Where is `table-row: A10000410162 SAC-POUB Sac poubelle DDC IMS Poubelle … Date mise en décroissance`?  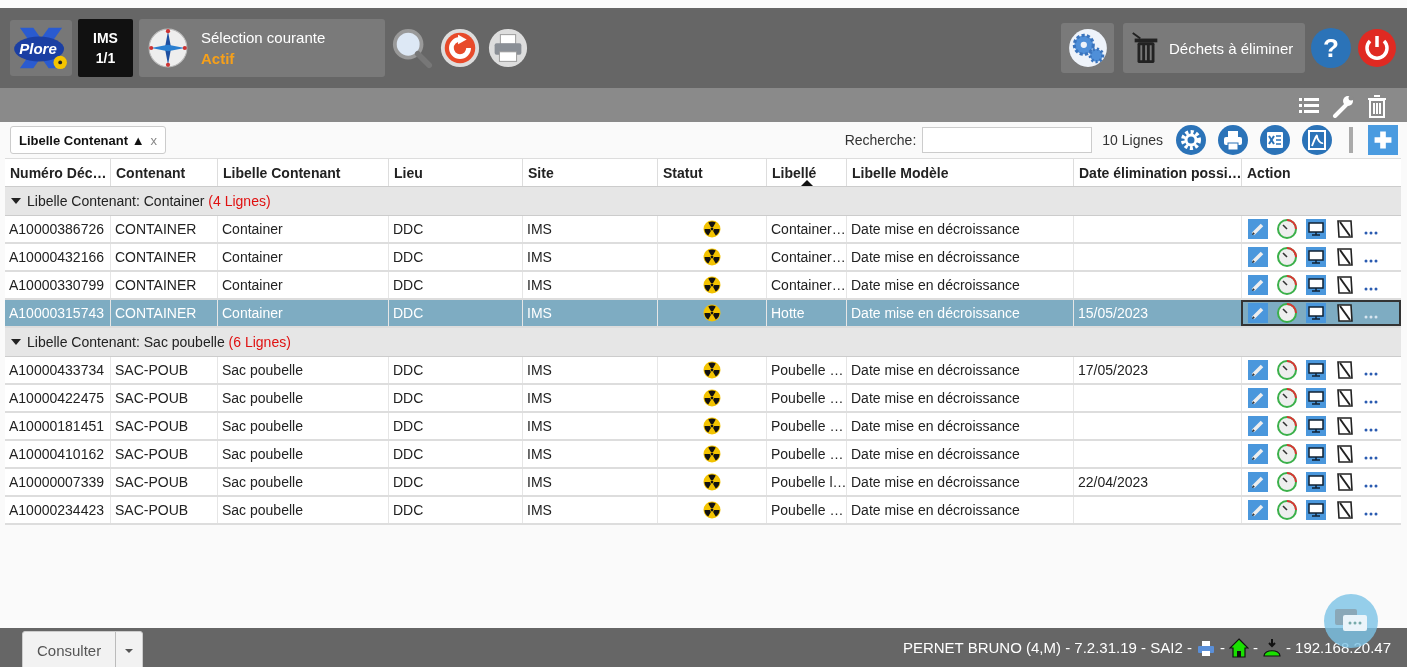 table-row: A10000410162 SAC-POUB Sac poubelle DDC IMS Poubelle … Date mise en décroissance is located at coordinates (703, 455).